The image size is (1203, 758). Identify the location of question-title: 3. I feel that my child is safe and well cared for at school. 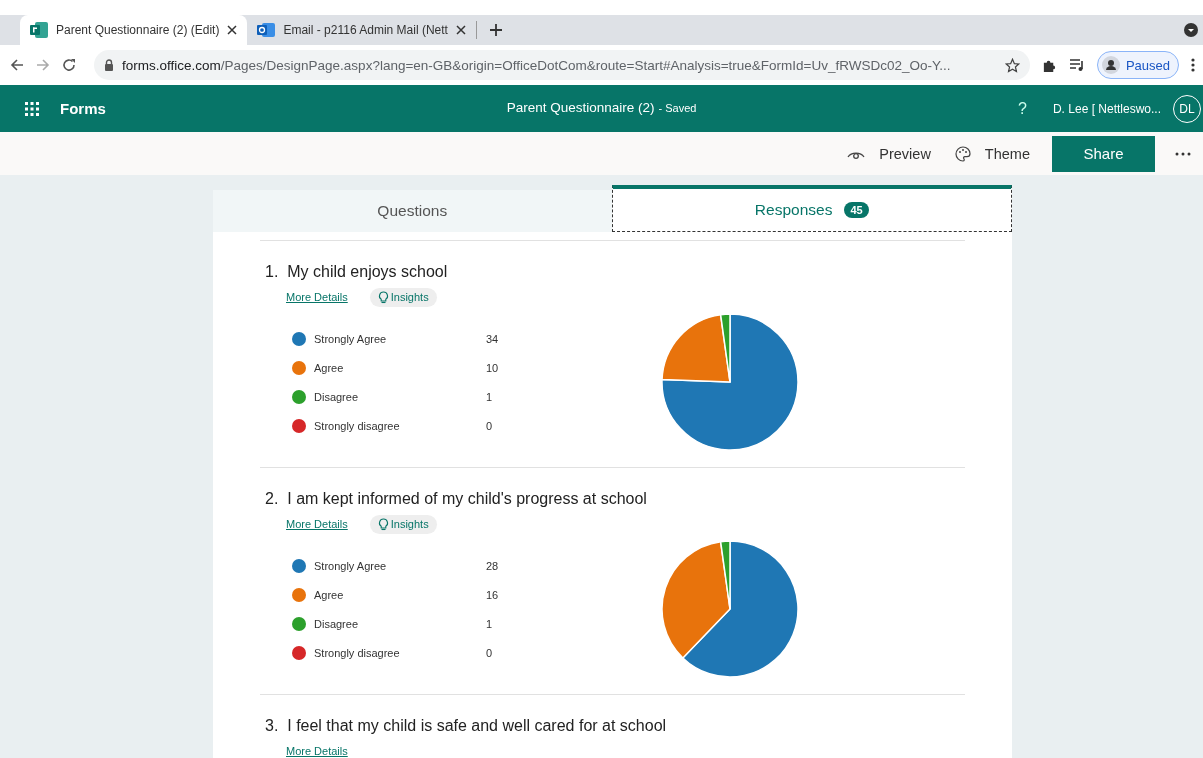
(466, 726).